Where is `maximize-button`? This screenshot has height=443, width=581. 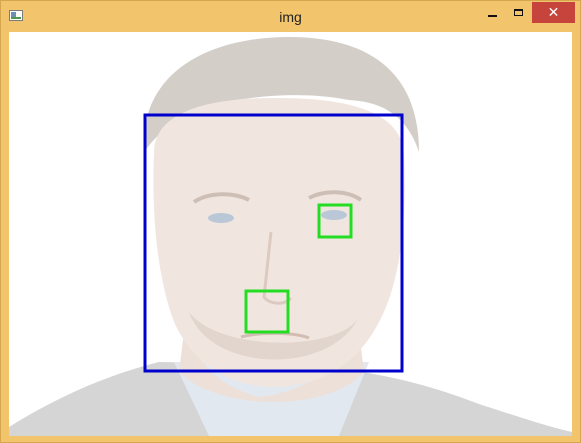
maximize-button is located at coordinates (518, 12).